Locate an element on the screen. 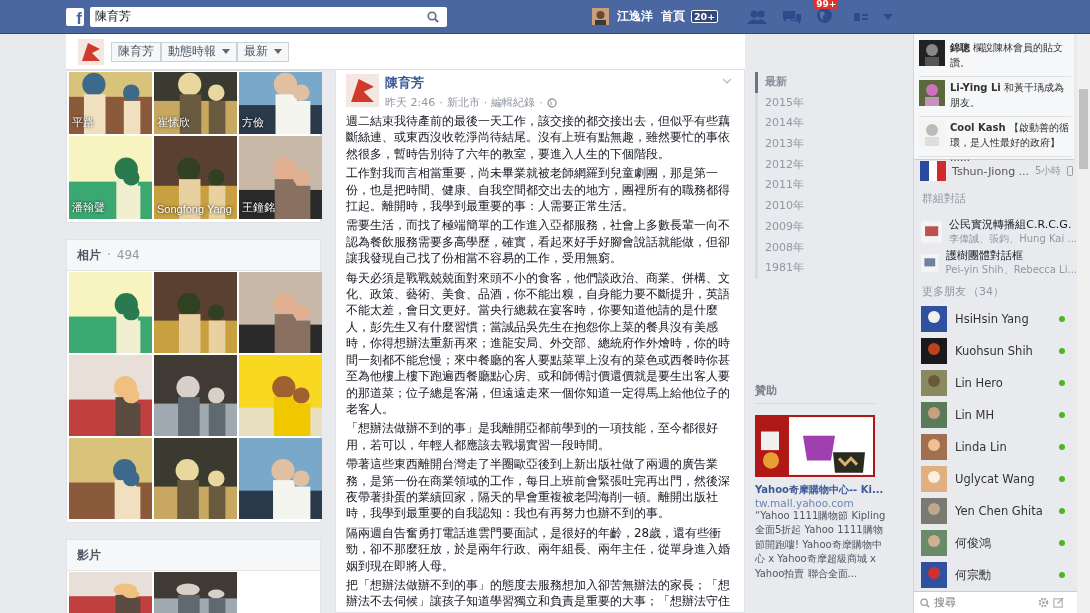 The height and width of the screenshot is (613, 1090). chat-contact: Lin MH is located at coordinates (995, 415).